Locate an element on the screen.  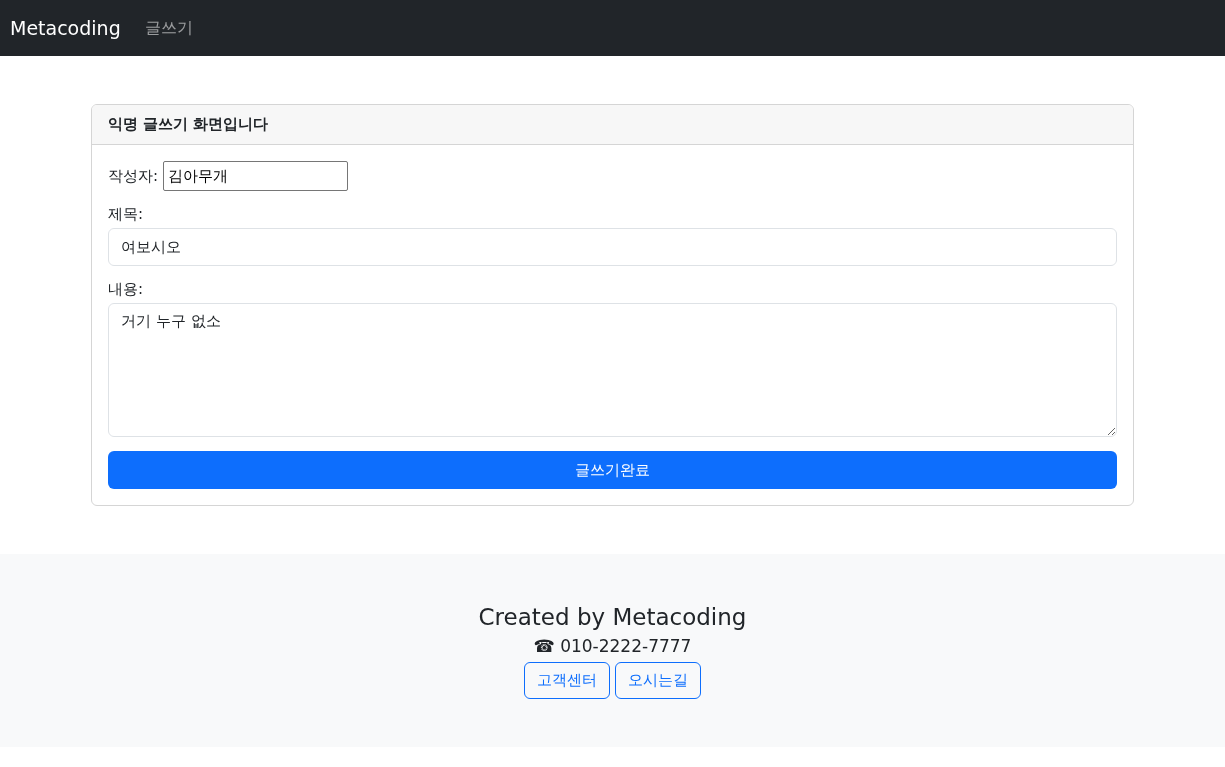
footer-credit: Created by Metacoding is located at coordinates (612, 617).